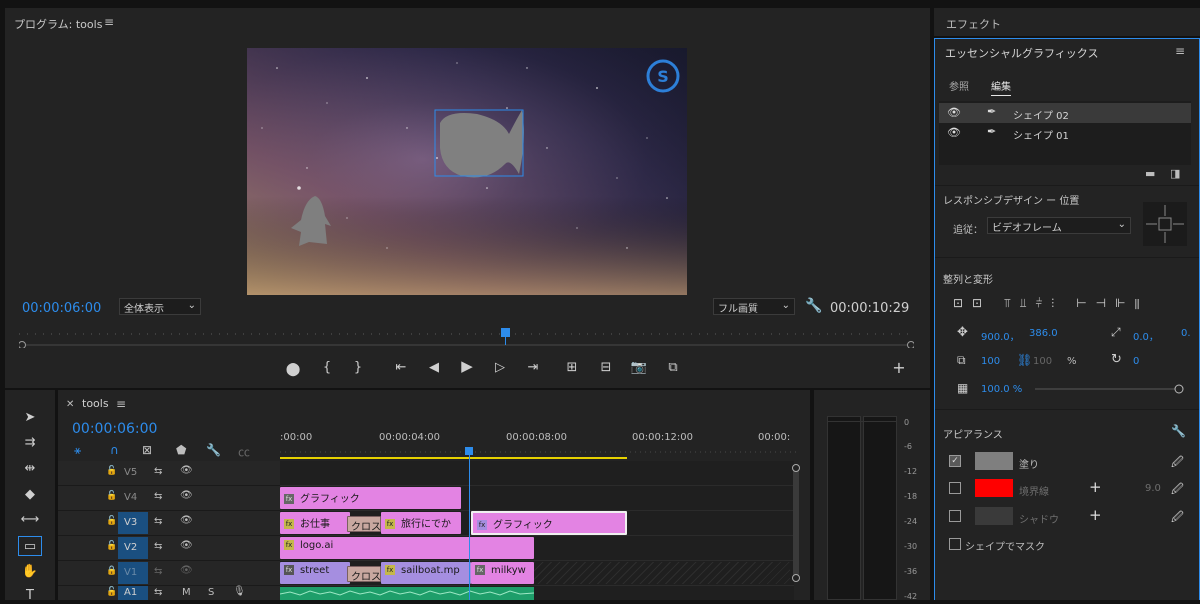  Describe the element at coordinates (955, 488) in the screenshot. I see `stroke-checkbox` at that location.